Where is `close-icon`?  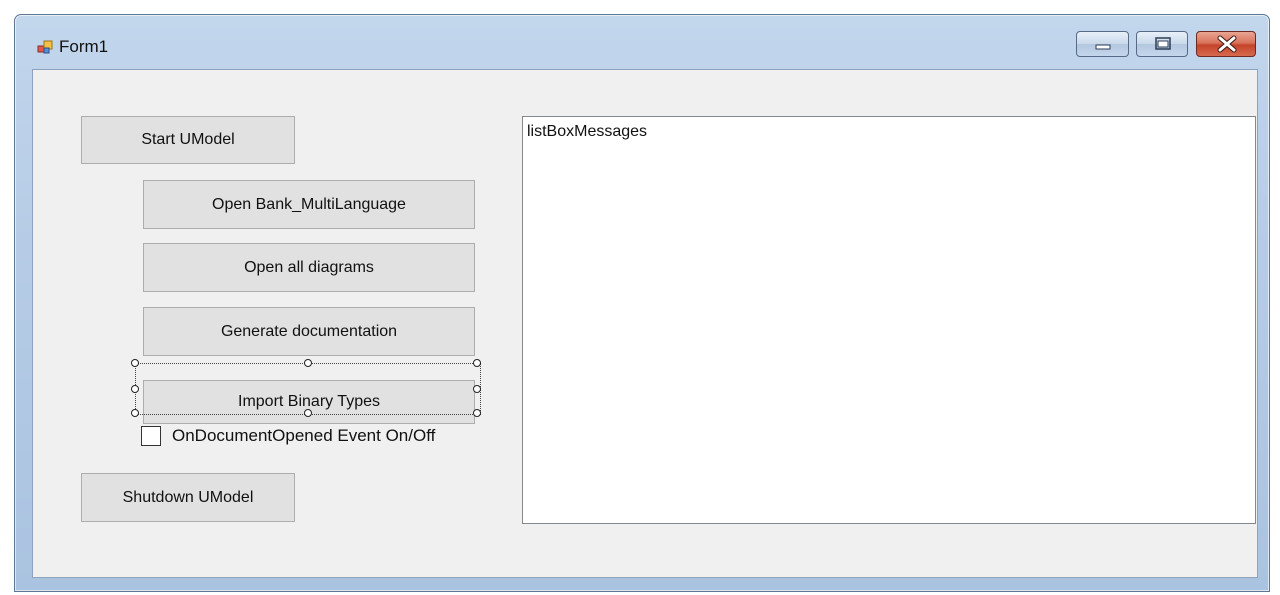 close-icon is located at coordinates (1227, 44).